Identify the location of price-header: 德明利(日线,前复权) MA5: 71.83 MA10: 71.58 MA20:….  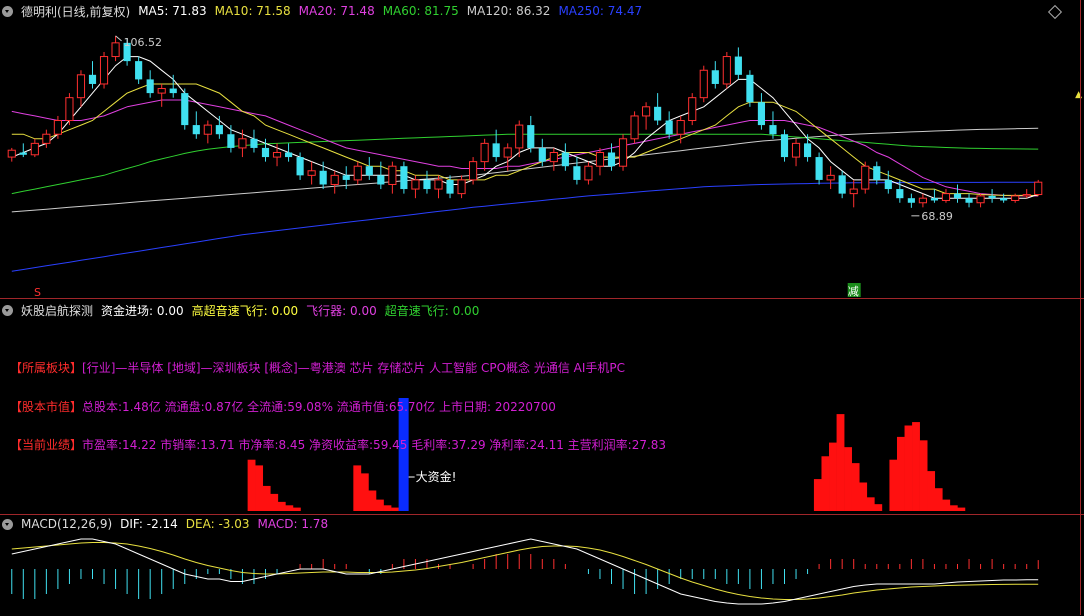
(321, 11).